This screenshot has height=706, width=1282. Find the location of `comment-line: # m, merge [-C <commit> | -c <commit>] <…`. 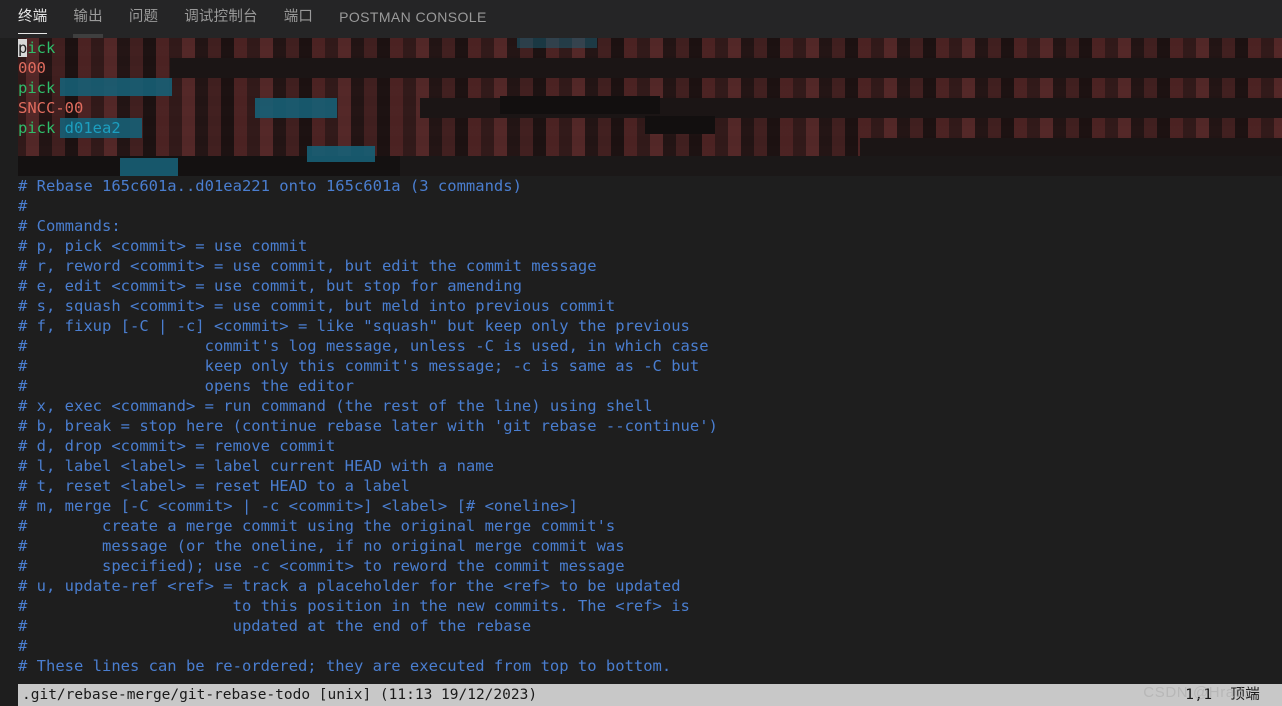

comment-line: # m, merge [-C <commit> | -c <commit>] <… is located at coordinates (298, 506).